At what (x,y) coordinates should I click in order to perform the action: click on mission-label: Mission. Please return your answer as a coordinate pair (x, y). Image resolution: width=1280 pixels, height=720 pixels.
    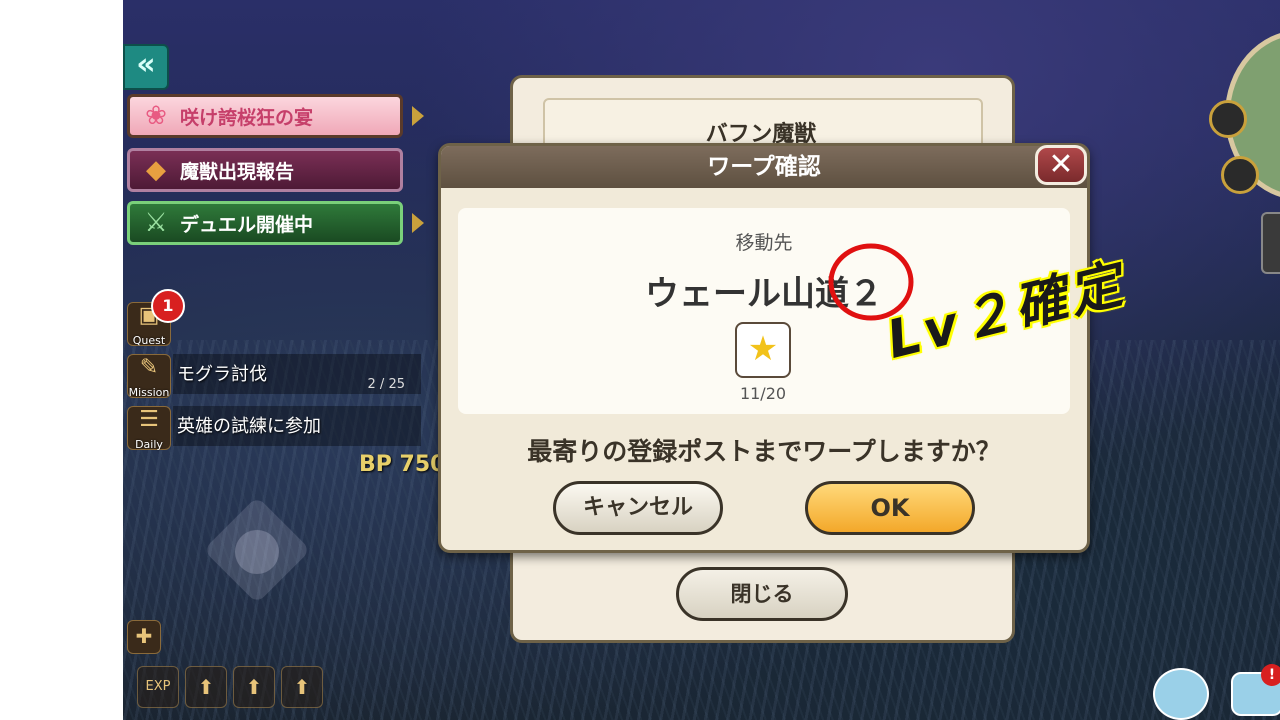
    Looking at the image, I should click on (149, 392).